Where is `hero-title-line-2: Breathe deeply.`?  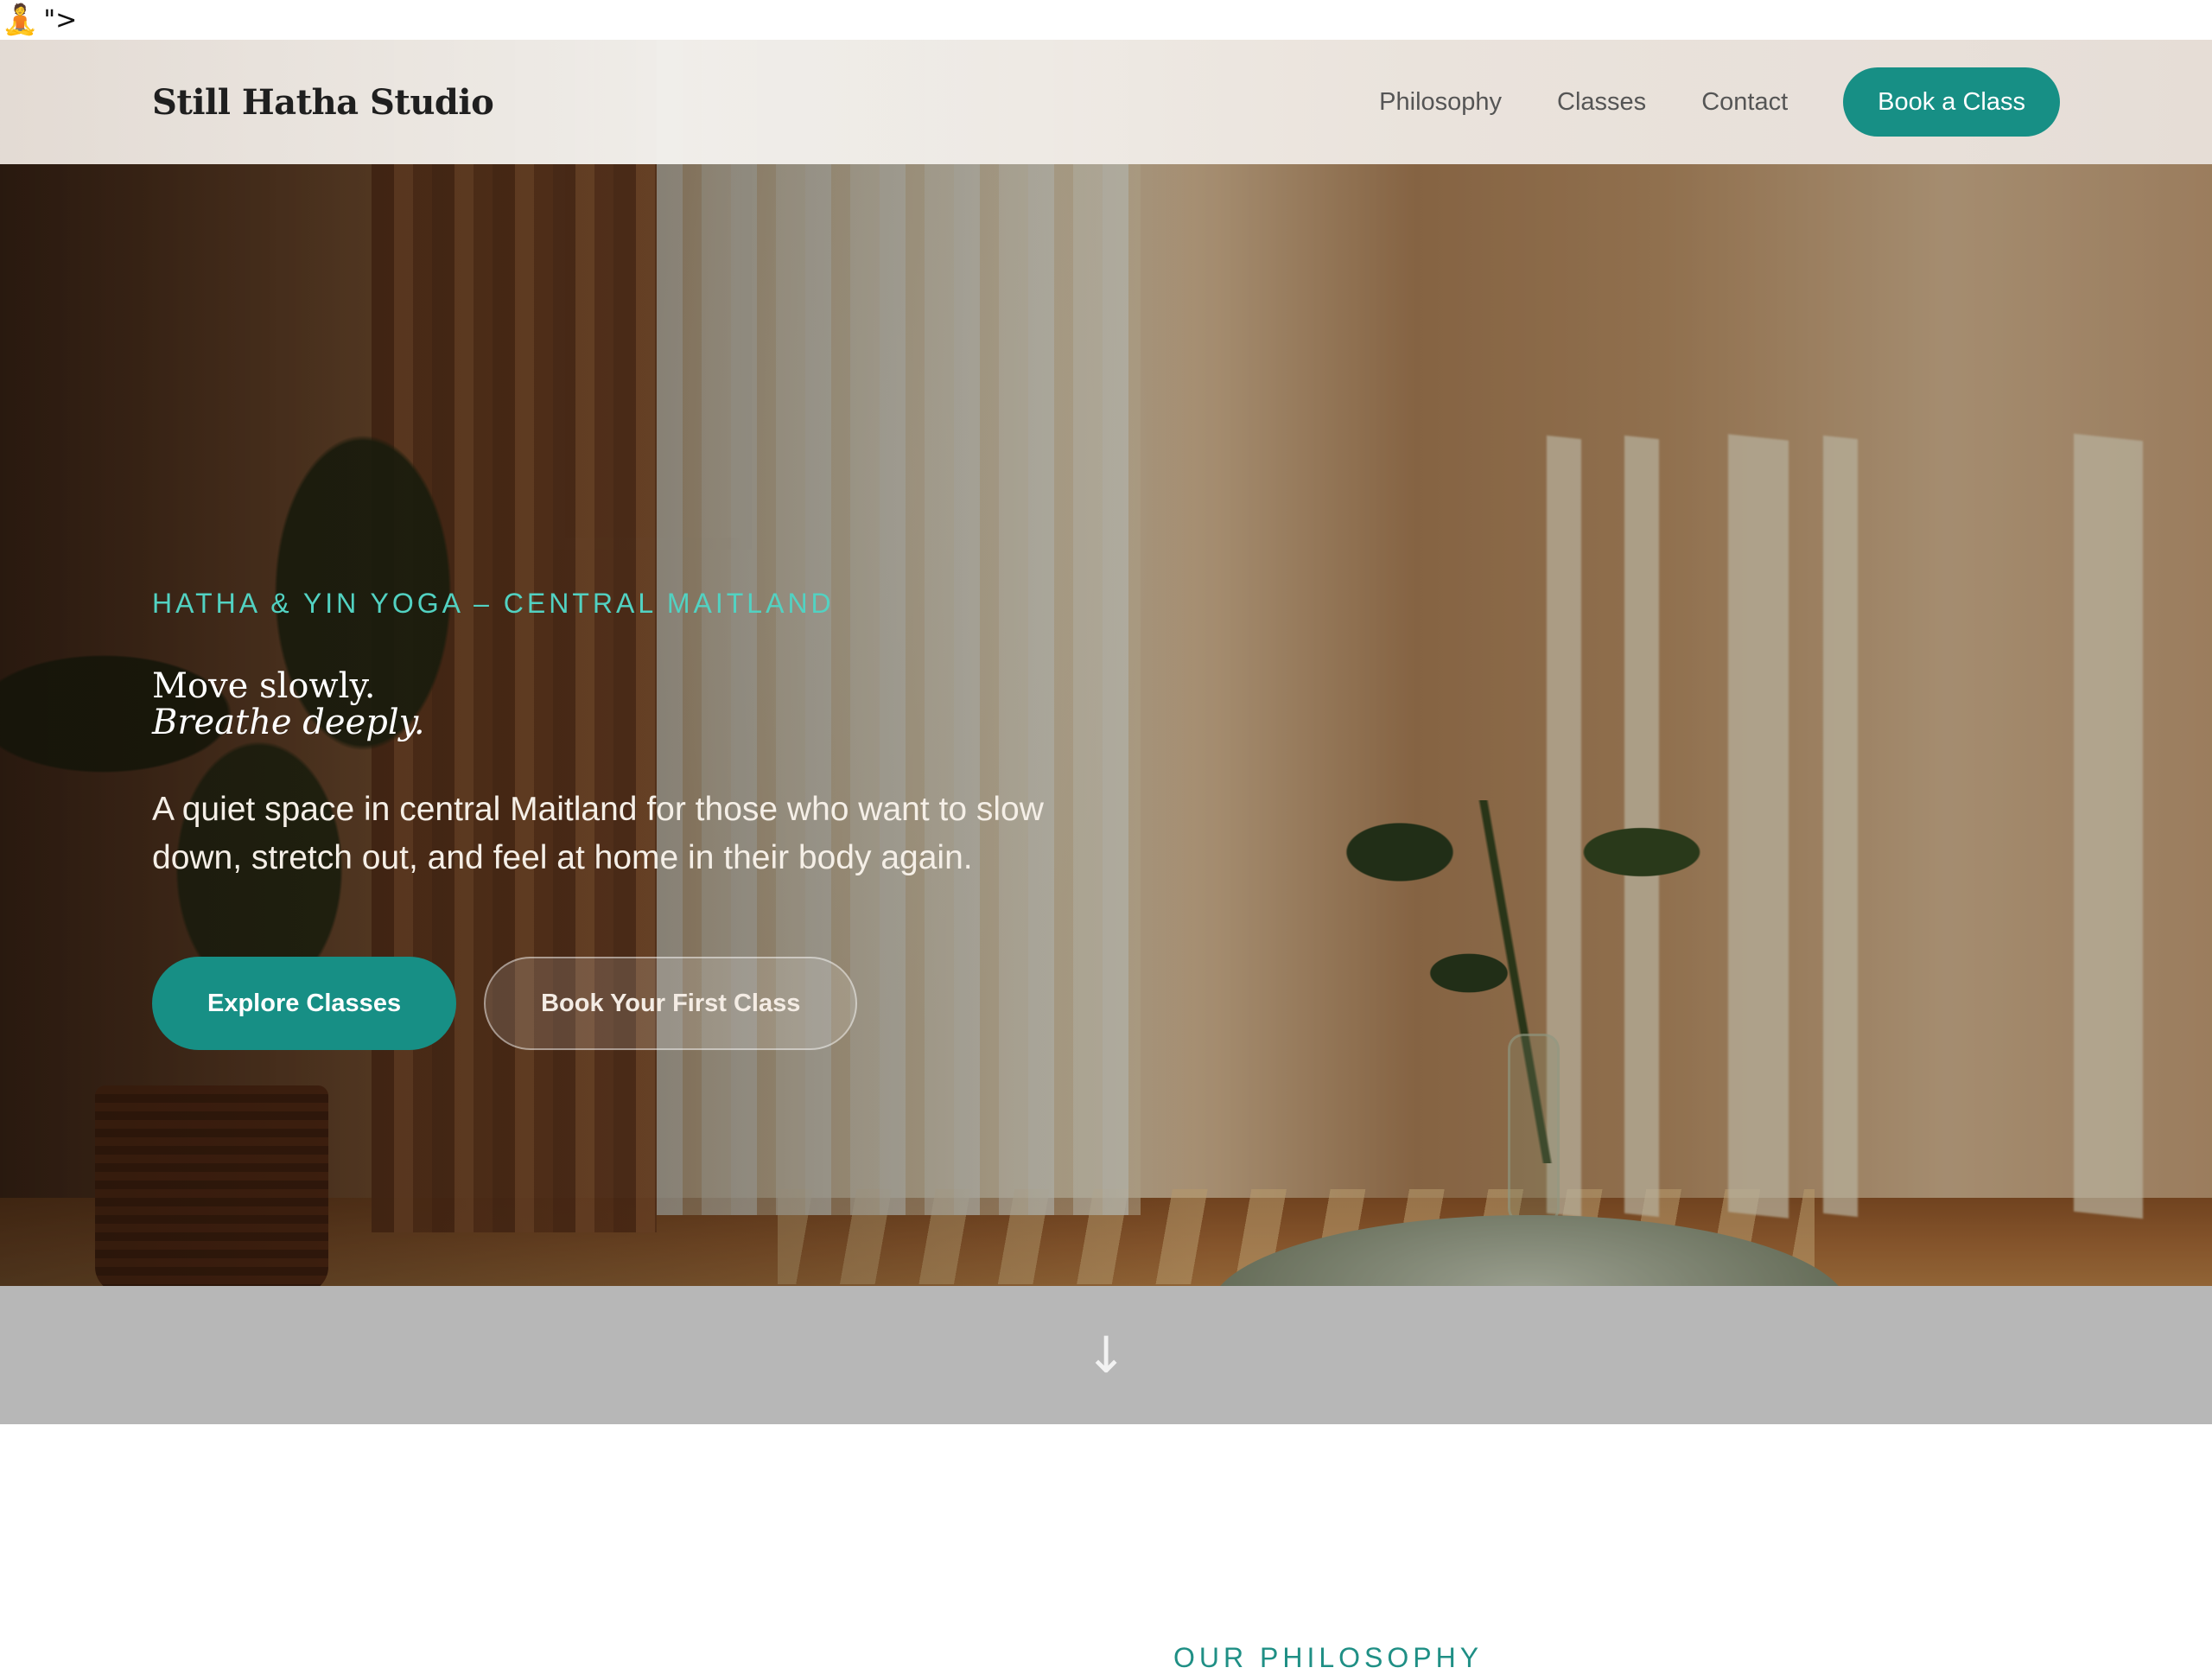
hero-title-line-2: Breathe deeply. is located at coordinates (288, 722).